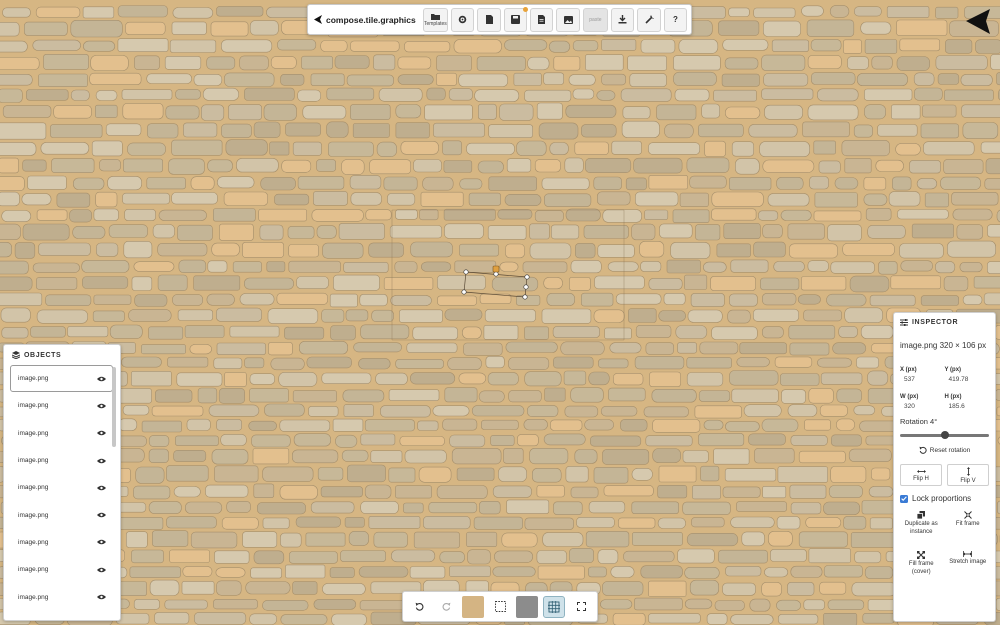 The width and height of the screenshot is (1000, 625). I want to click on objects-header: OBJECTS, so click(62, 355).